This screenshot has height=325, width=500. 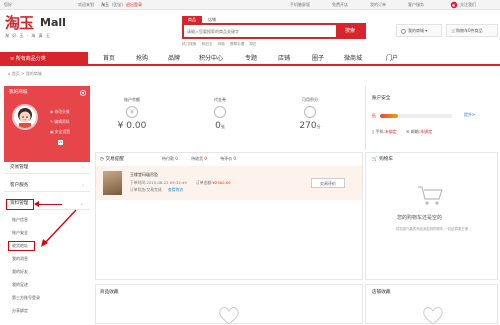 I want to click on tab-pending-receipt: 待收货 0, so click(x=199, y=158).